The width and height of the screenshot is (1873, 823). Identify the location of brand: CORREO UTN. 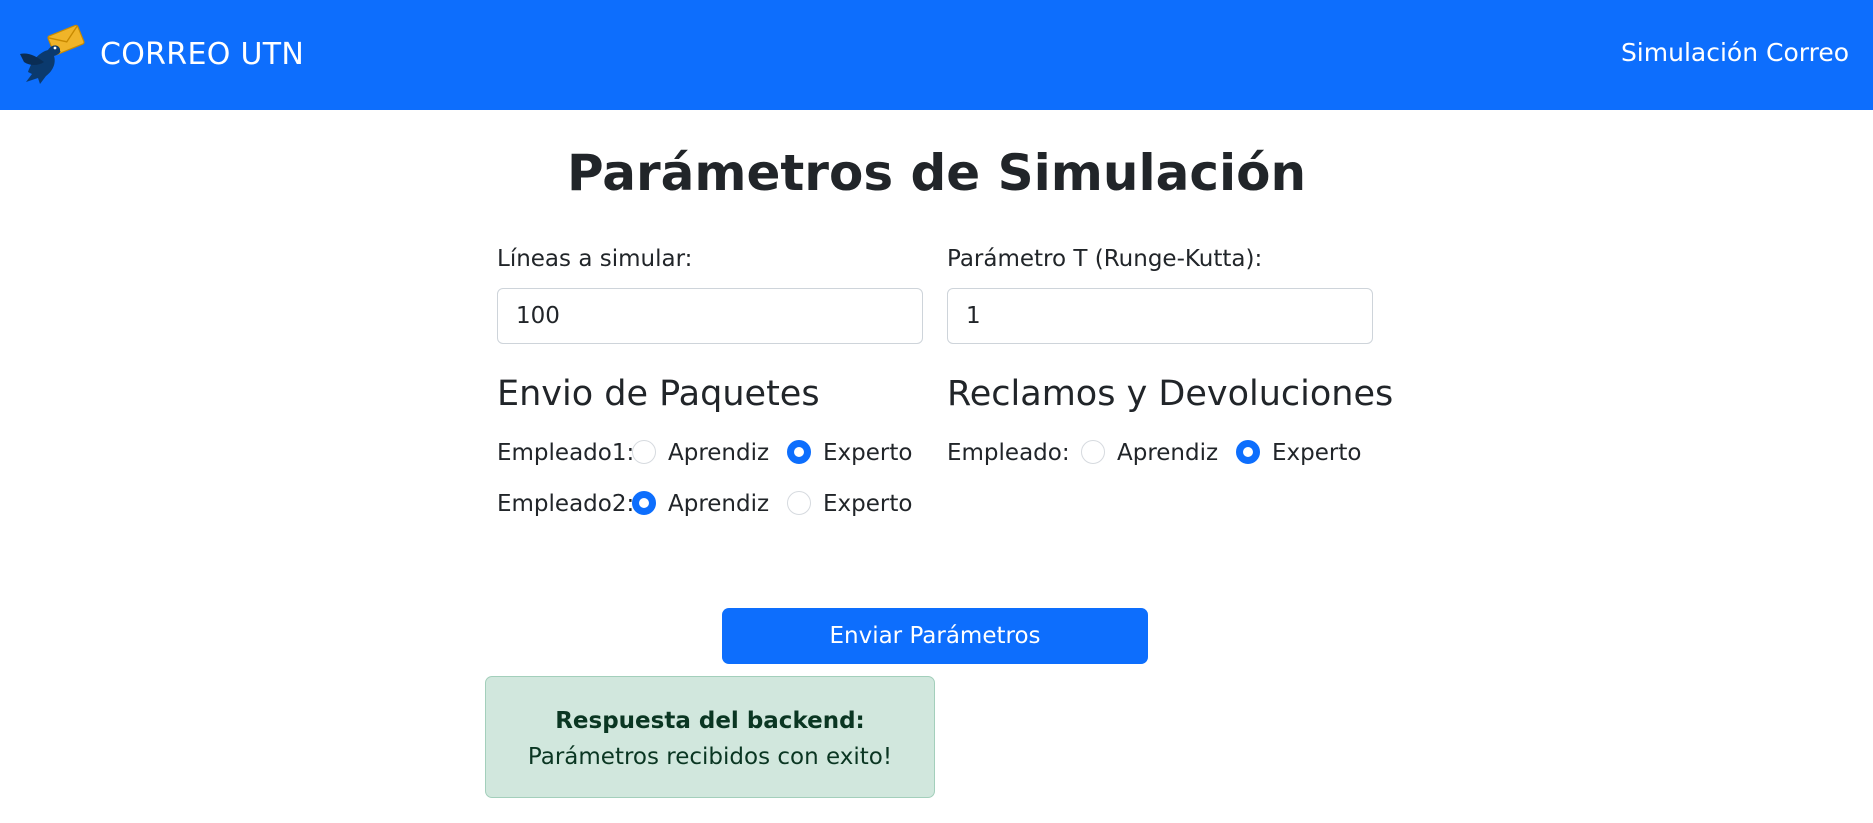
(161, 54).